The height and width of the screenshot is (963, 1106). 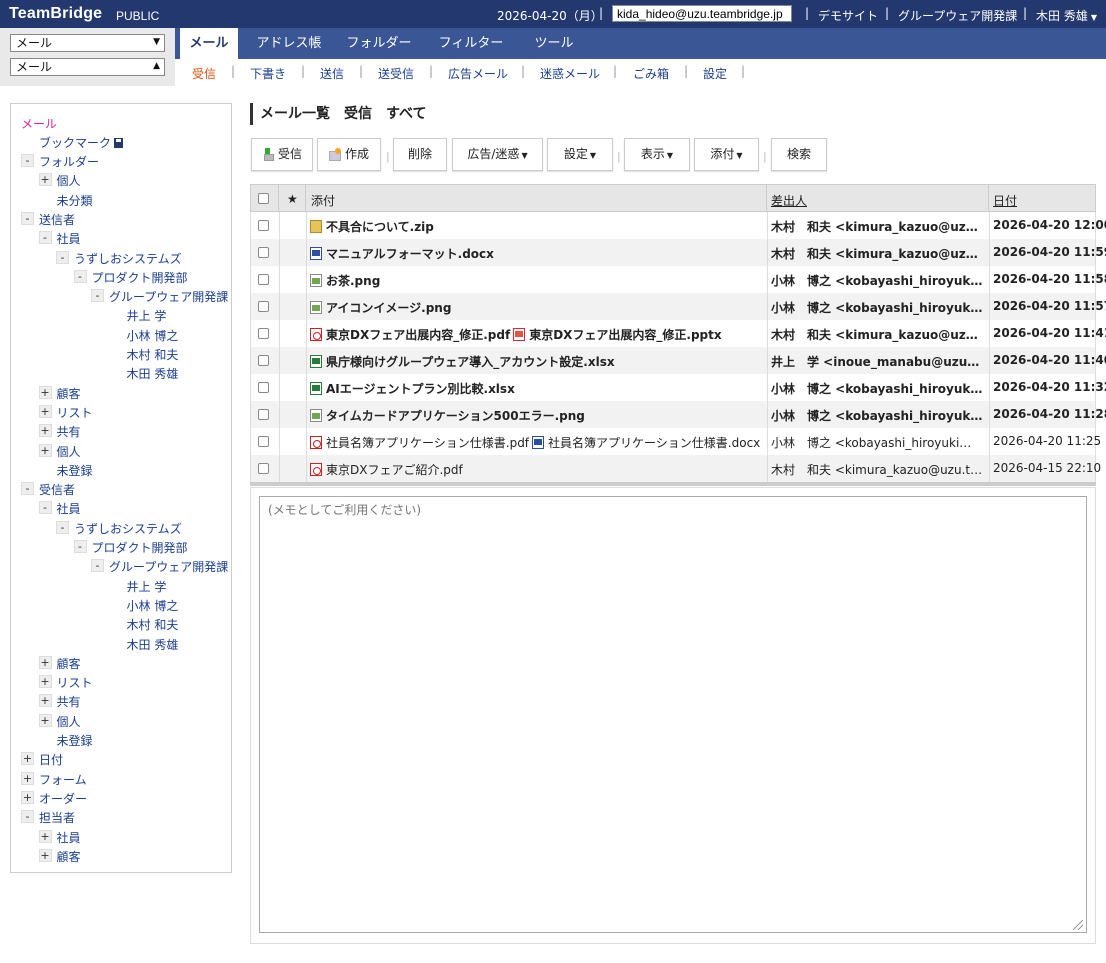 What do you see at coordinates (63, 798) in the screenshot?
I see `tree-node: オーダー` at bounding box center [63, 798].